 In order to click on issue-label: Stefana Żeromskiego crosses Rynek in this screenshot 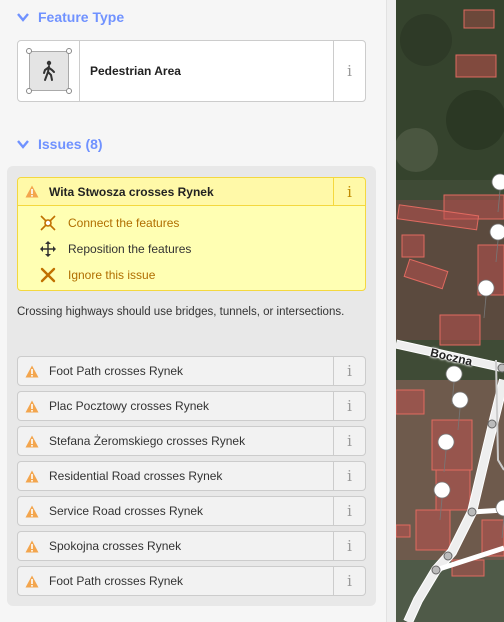, I will do `click(147, 441)`.